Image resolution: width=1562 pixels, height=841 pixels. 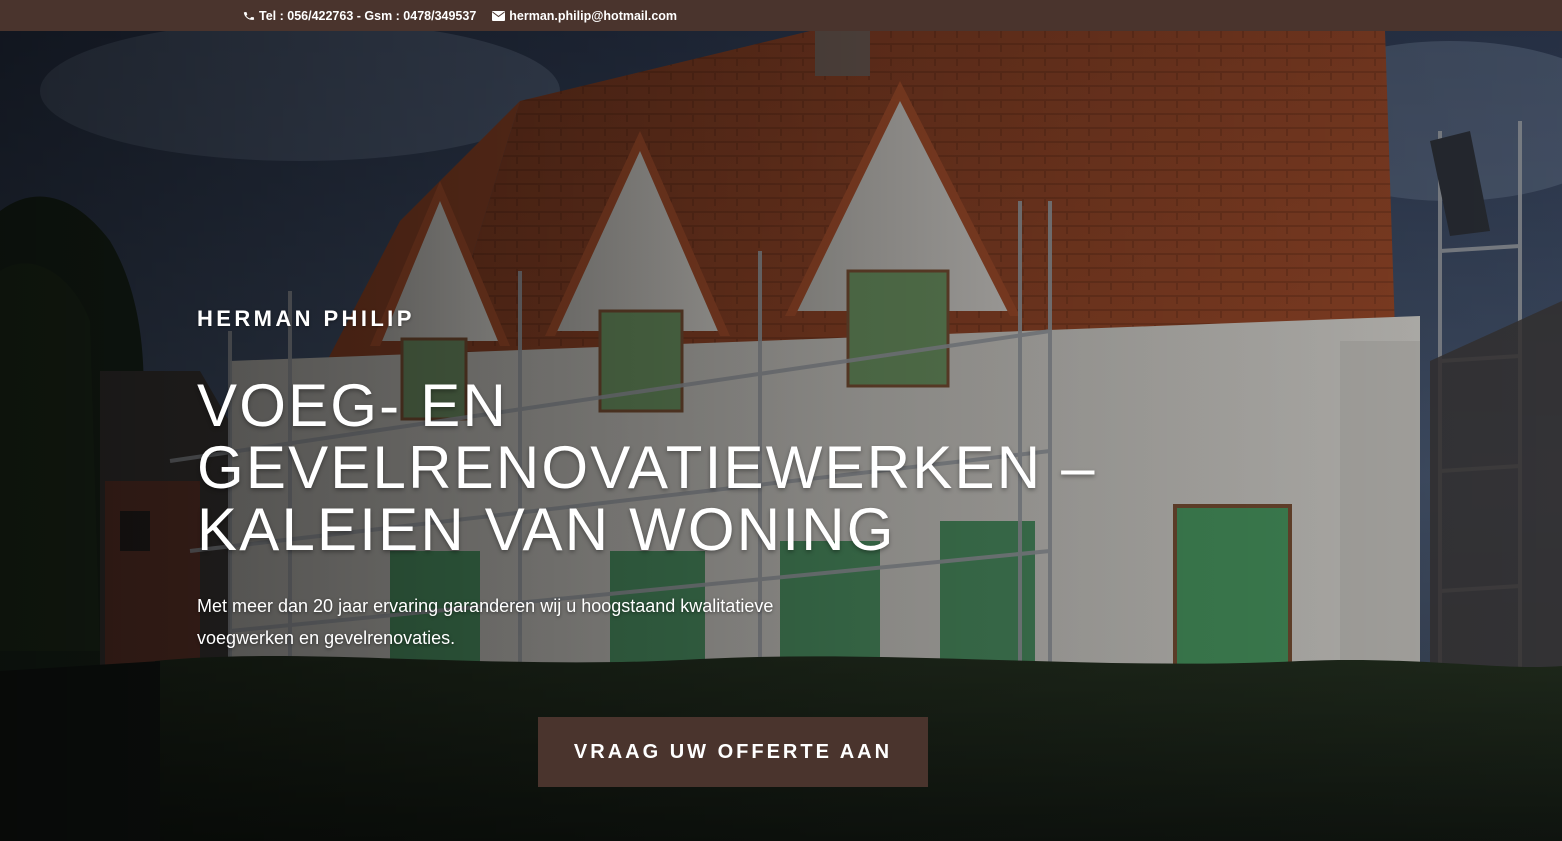 I want to click on phone-icon, so click(x=249, y=15).